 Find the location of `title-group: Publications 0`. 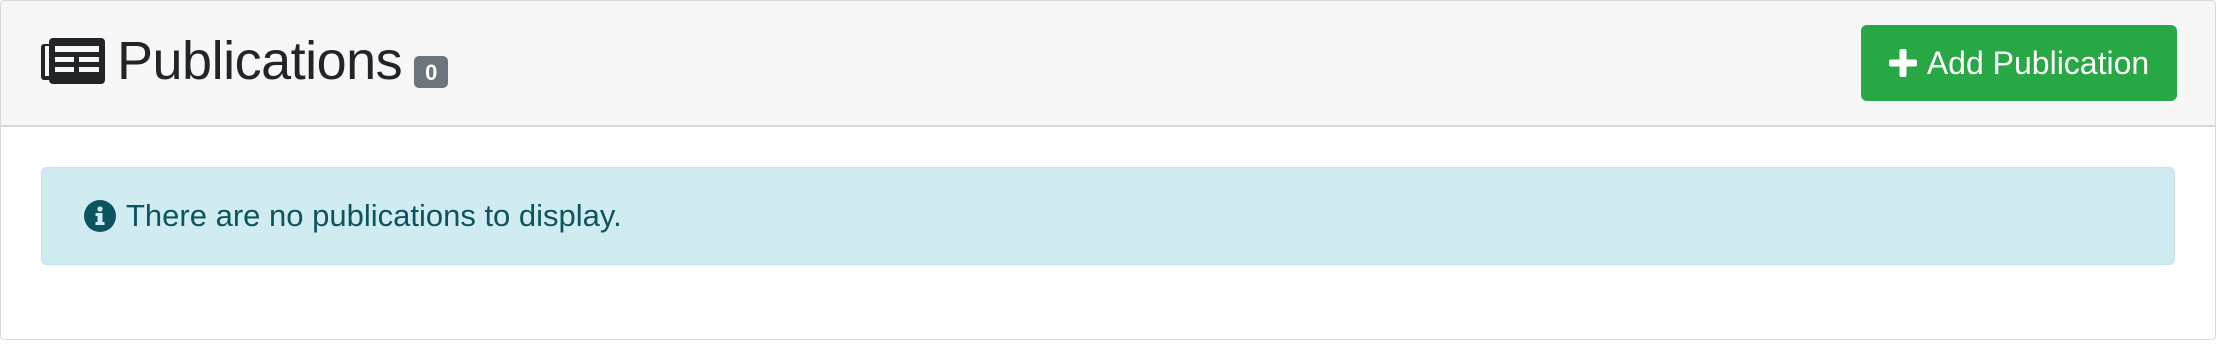

title-group: Publications 0 is located at coordinates (245, 61).